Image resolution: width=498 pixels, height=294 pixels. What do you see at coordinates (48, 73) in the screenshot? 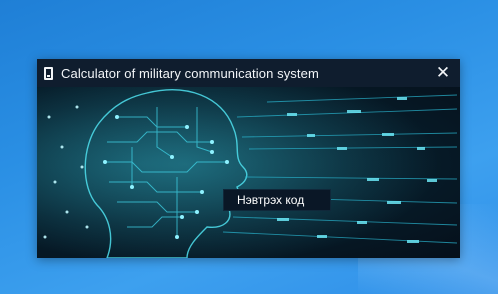
I see `device-icon` at bounding box center [48, 73].